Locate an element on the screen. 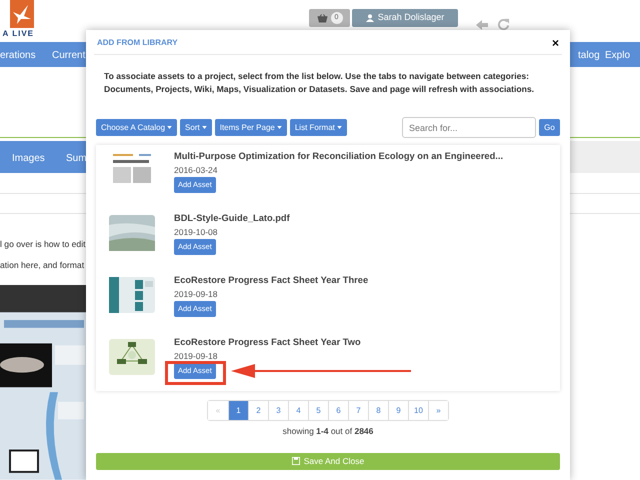  logo-text: A LIVE is located at coordinates (18, 34).